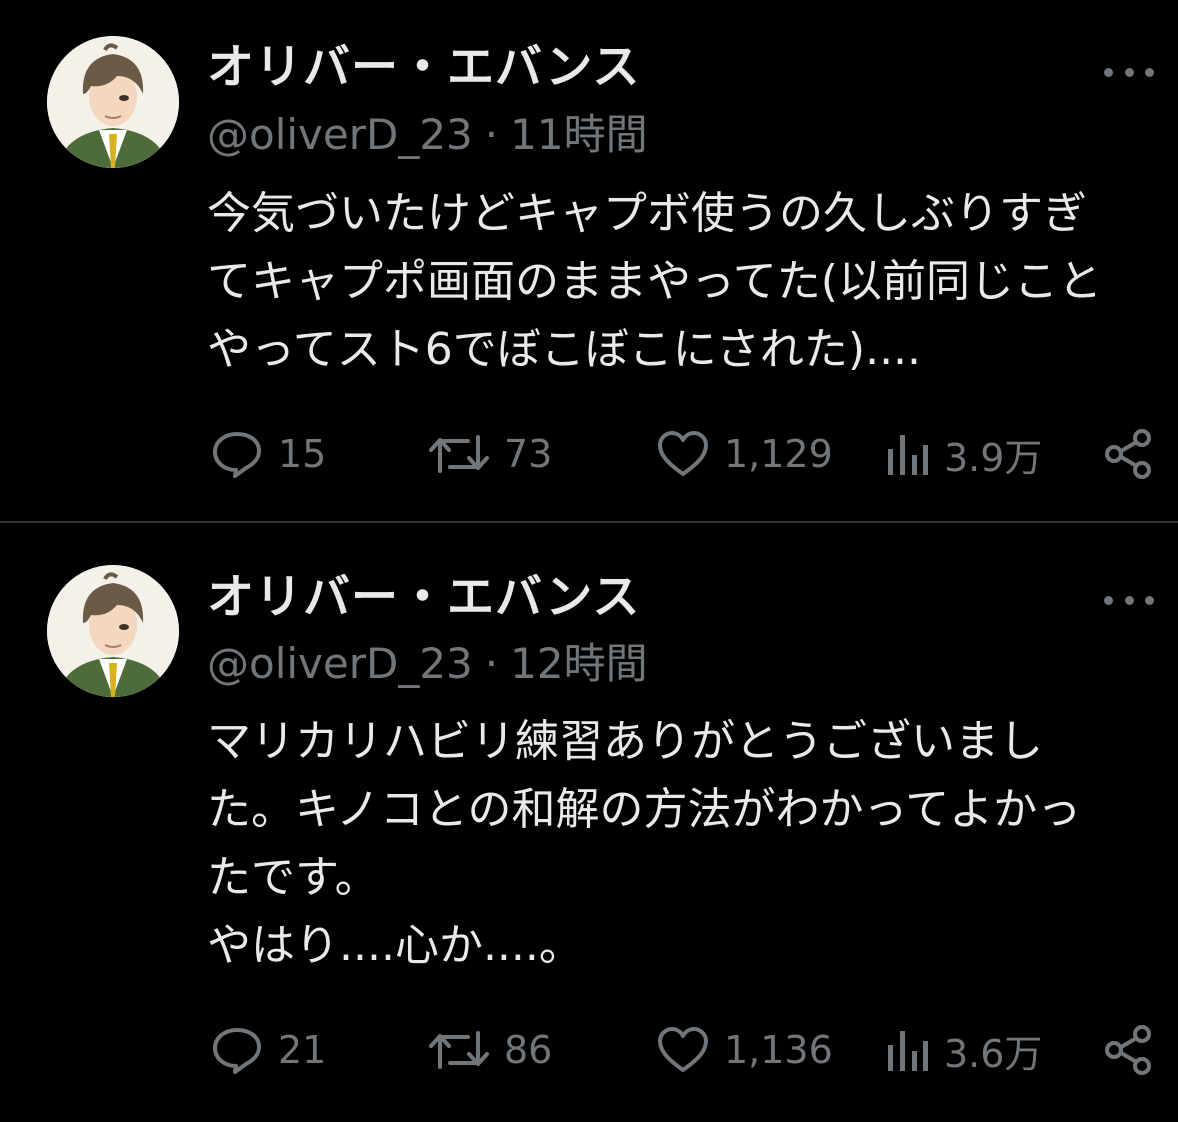  What do you see at coordinates (578, 663) in the screenshot?
I see `timestamp: 12時間` at bounding box center [578, 663].